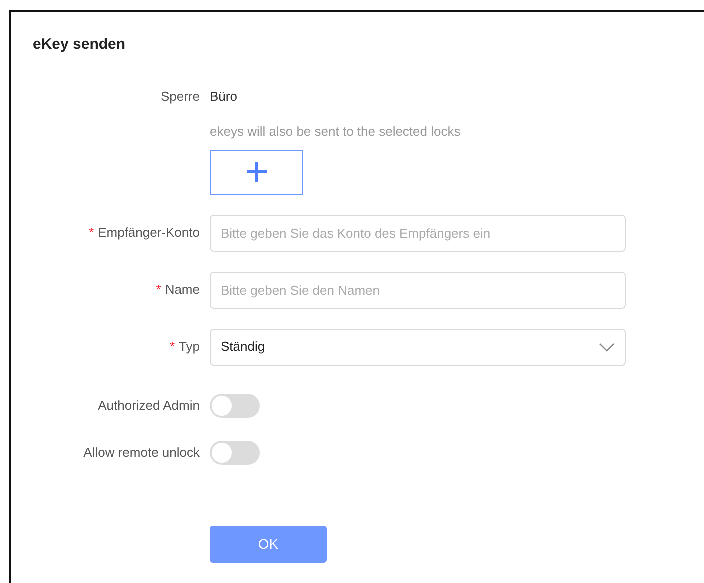  Describe the element at coordinates (180, 96) in the screenshot. I see `field-label: Sperre` at that location.